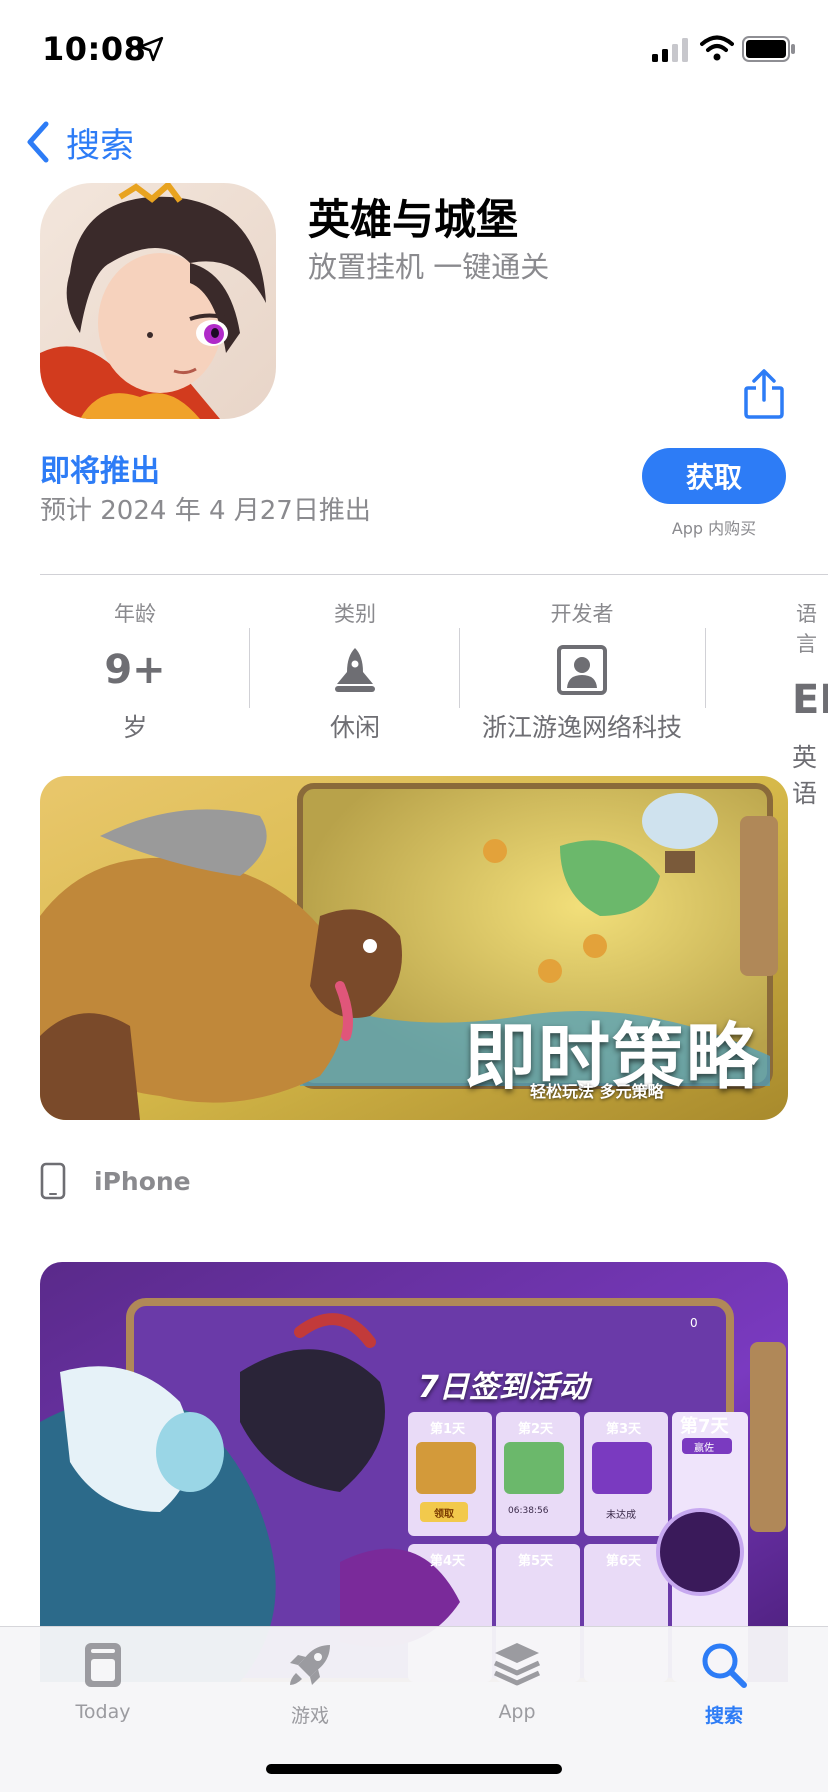  I want to click on info-age: 年龄 9+ 岁, so click(135, 671).